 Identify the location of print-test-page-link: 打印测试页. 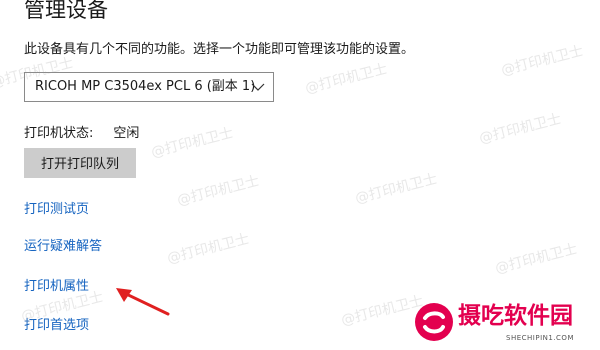
(56, 210).